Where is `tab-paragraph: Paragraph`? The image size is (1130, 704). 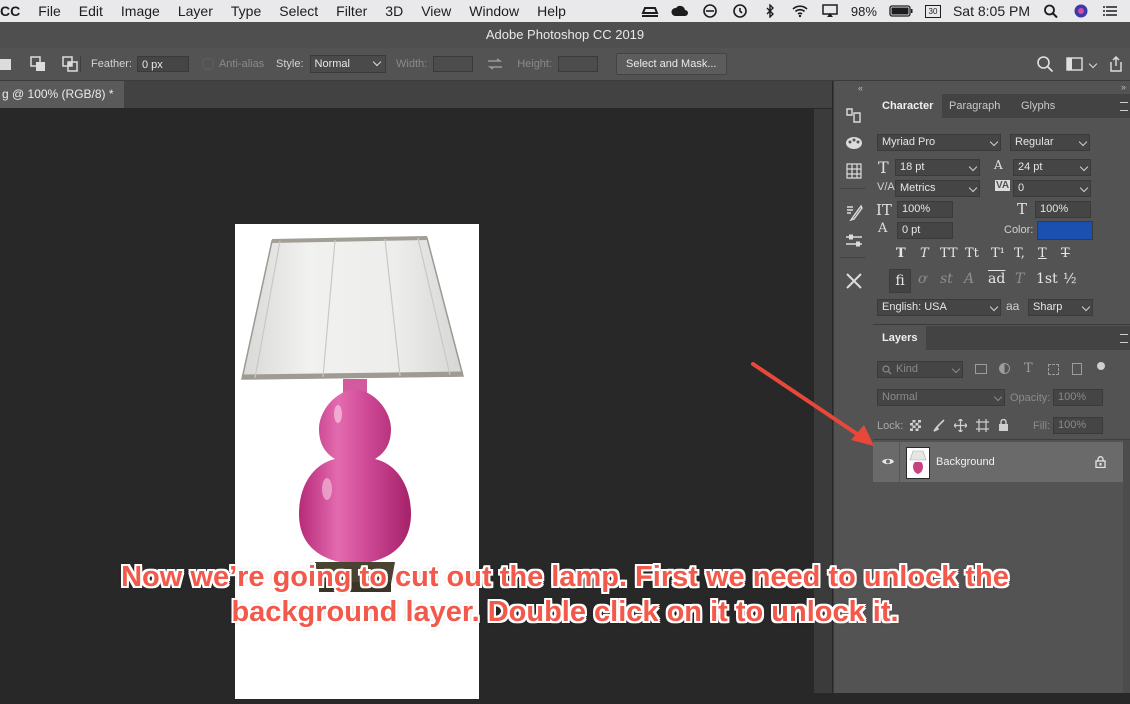
tab-paragraph: Paragraph is located at coordinates (974, 106).